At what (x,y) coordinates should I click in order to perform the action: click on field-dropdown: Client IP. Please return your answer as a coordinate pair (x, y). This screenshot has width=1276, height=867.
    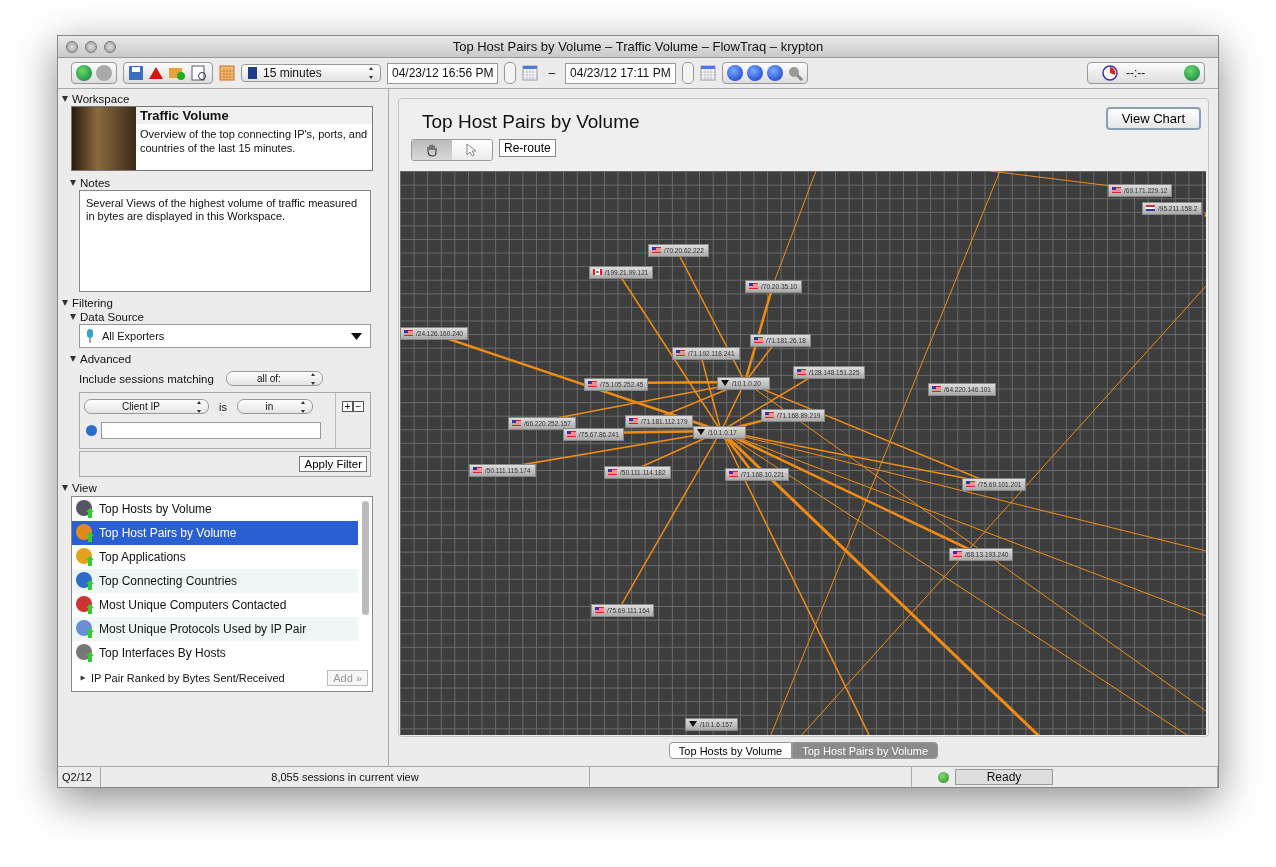
    Looking at the image, I should click on (146, 406).